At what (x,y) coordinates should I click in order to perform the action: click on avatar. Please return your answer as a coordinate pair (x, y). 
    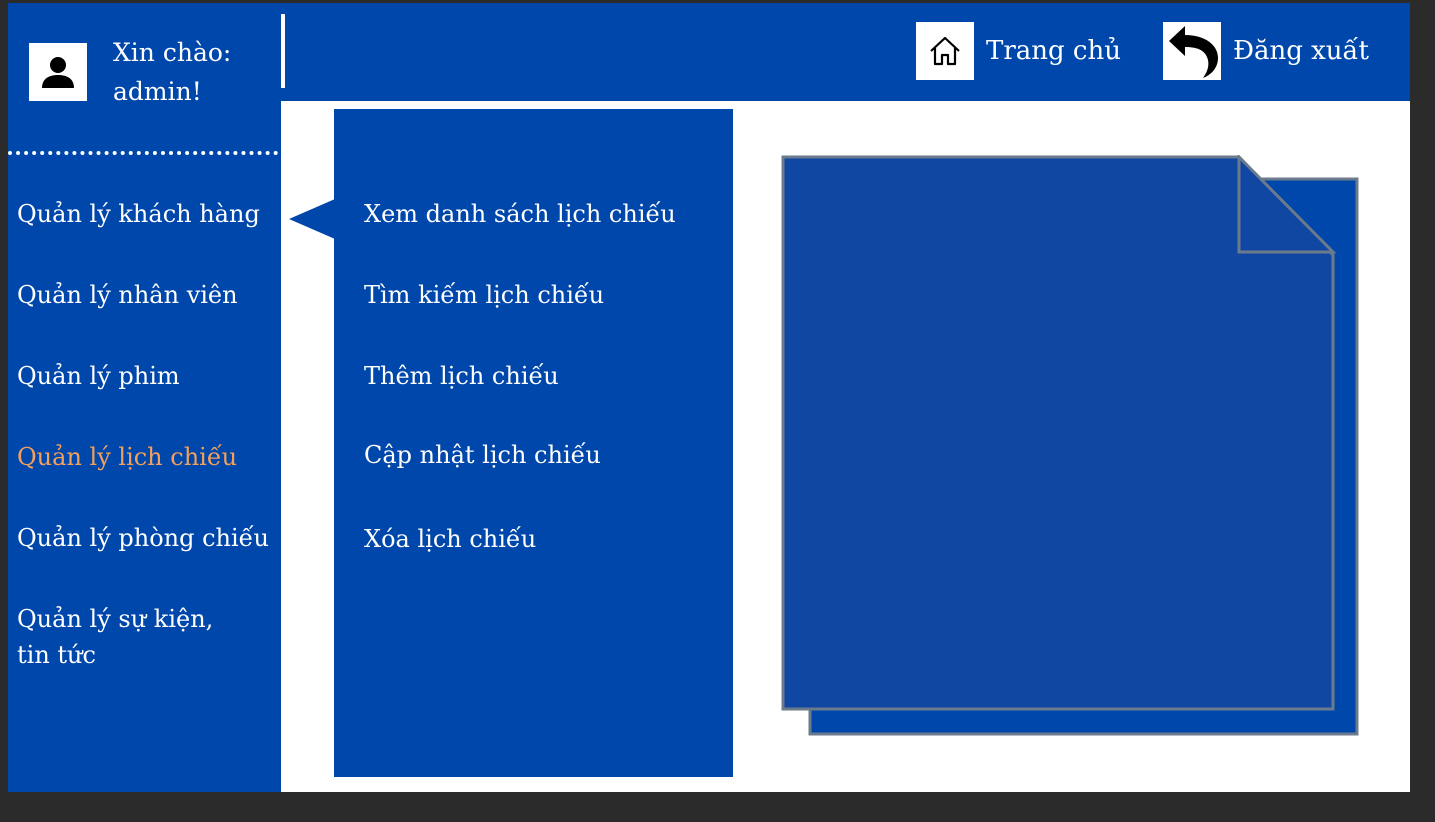
    Looking at the image, I should click on (58, 72).